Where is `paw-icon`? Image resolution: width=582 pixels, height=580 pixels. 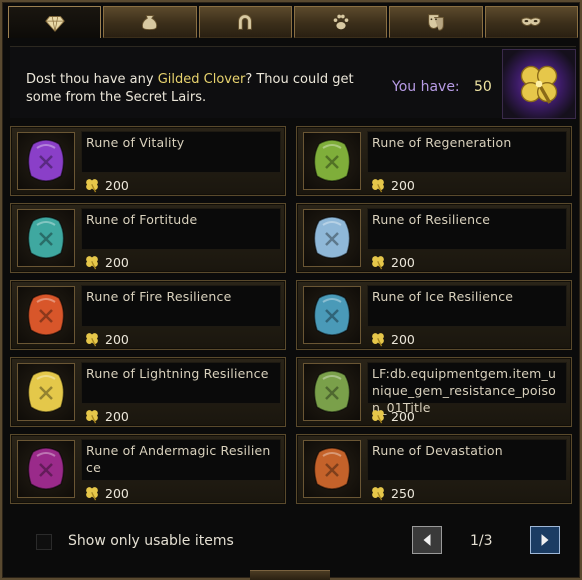 paw-icon is located at coordinates (340, 22).